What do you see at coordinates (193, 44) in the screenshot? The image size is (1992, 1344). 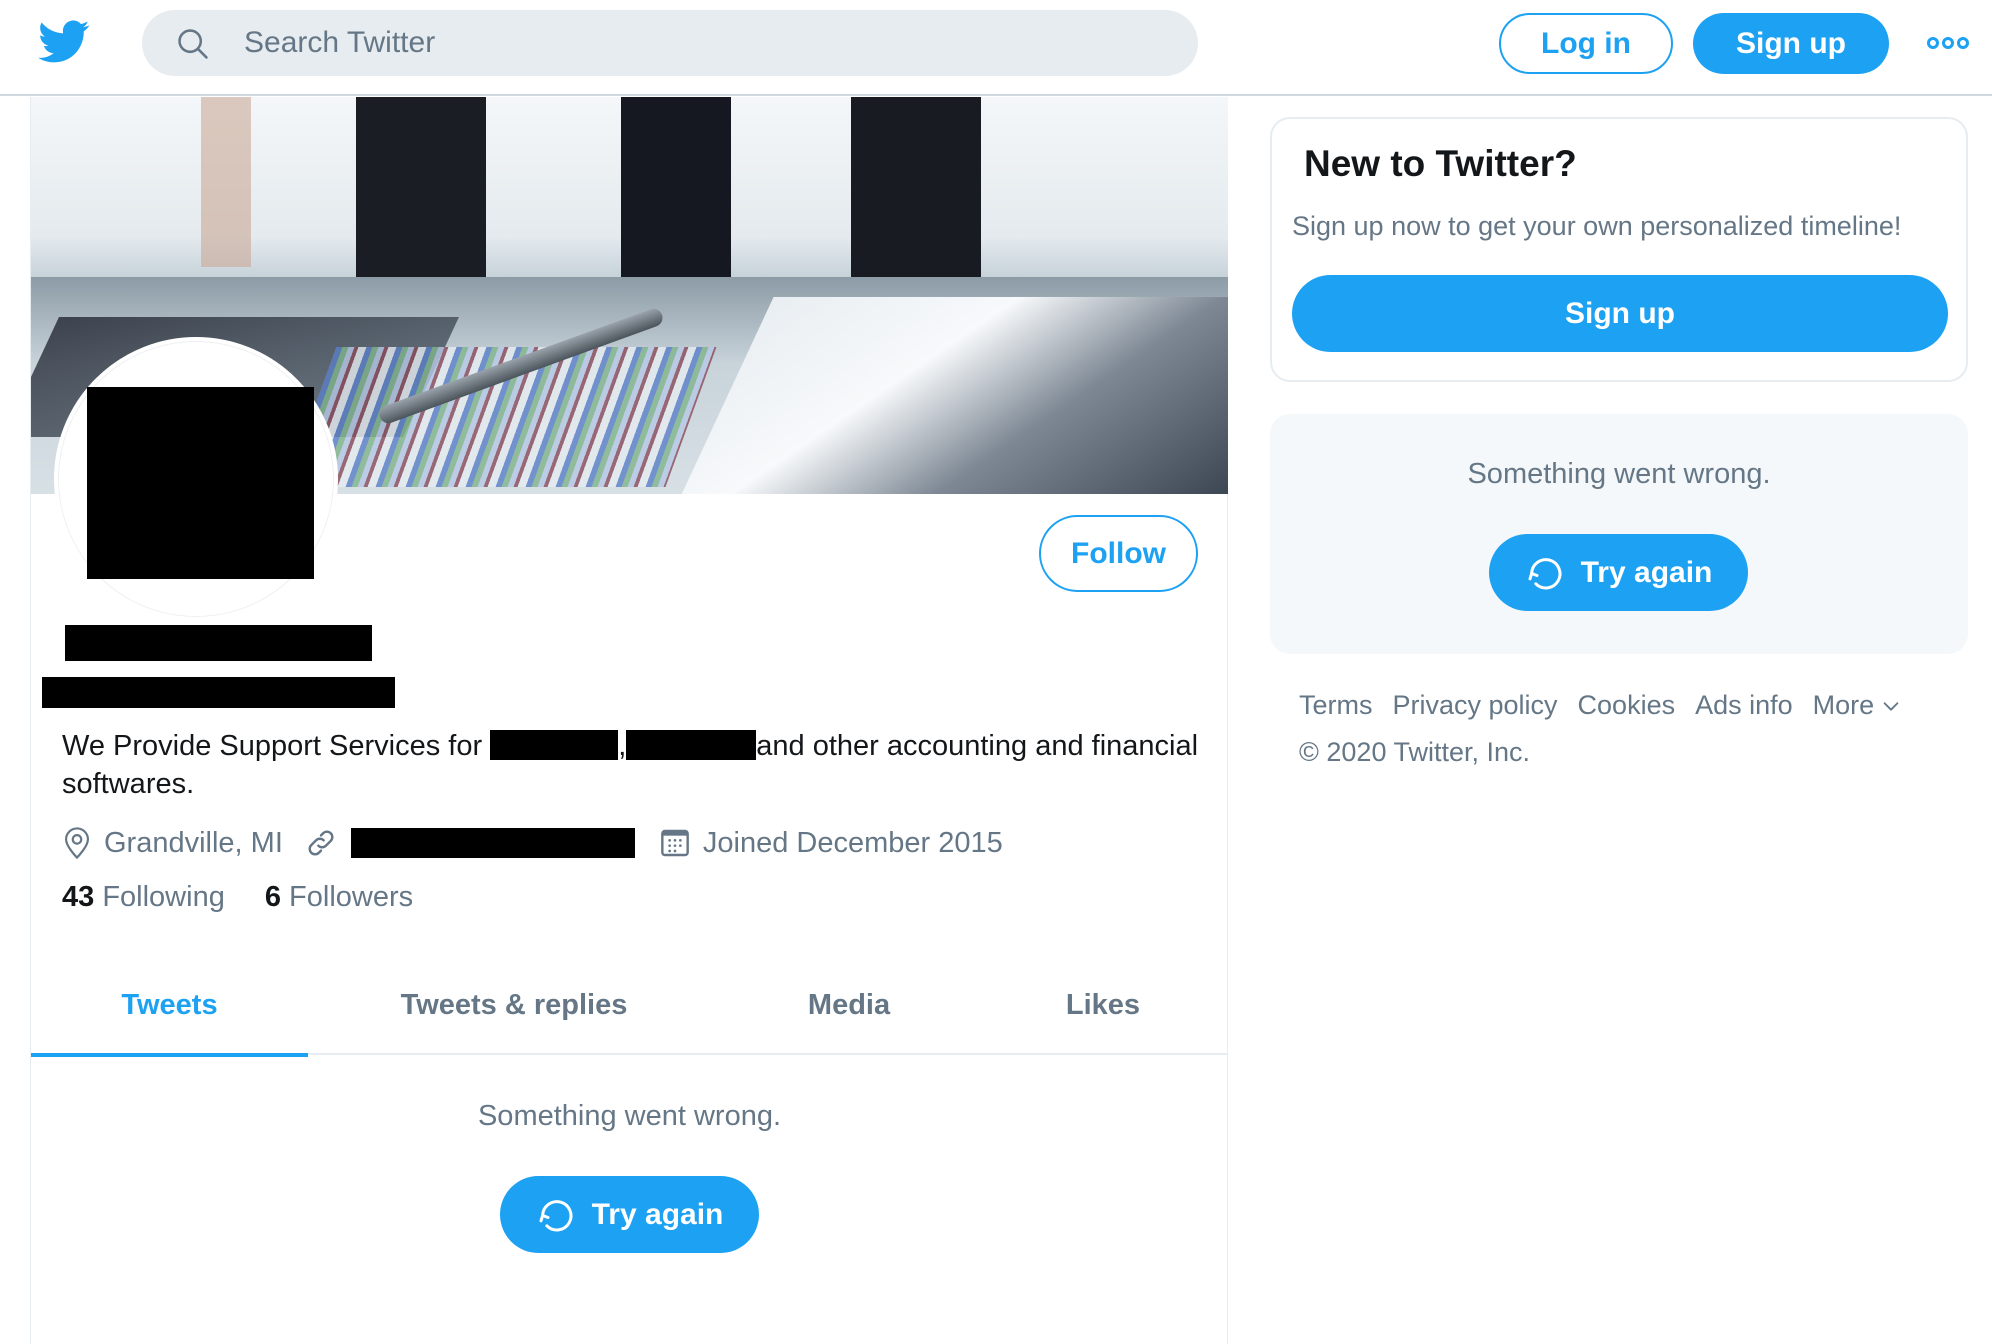 I see `search-icon` at bounding box center [193, 44].